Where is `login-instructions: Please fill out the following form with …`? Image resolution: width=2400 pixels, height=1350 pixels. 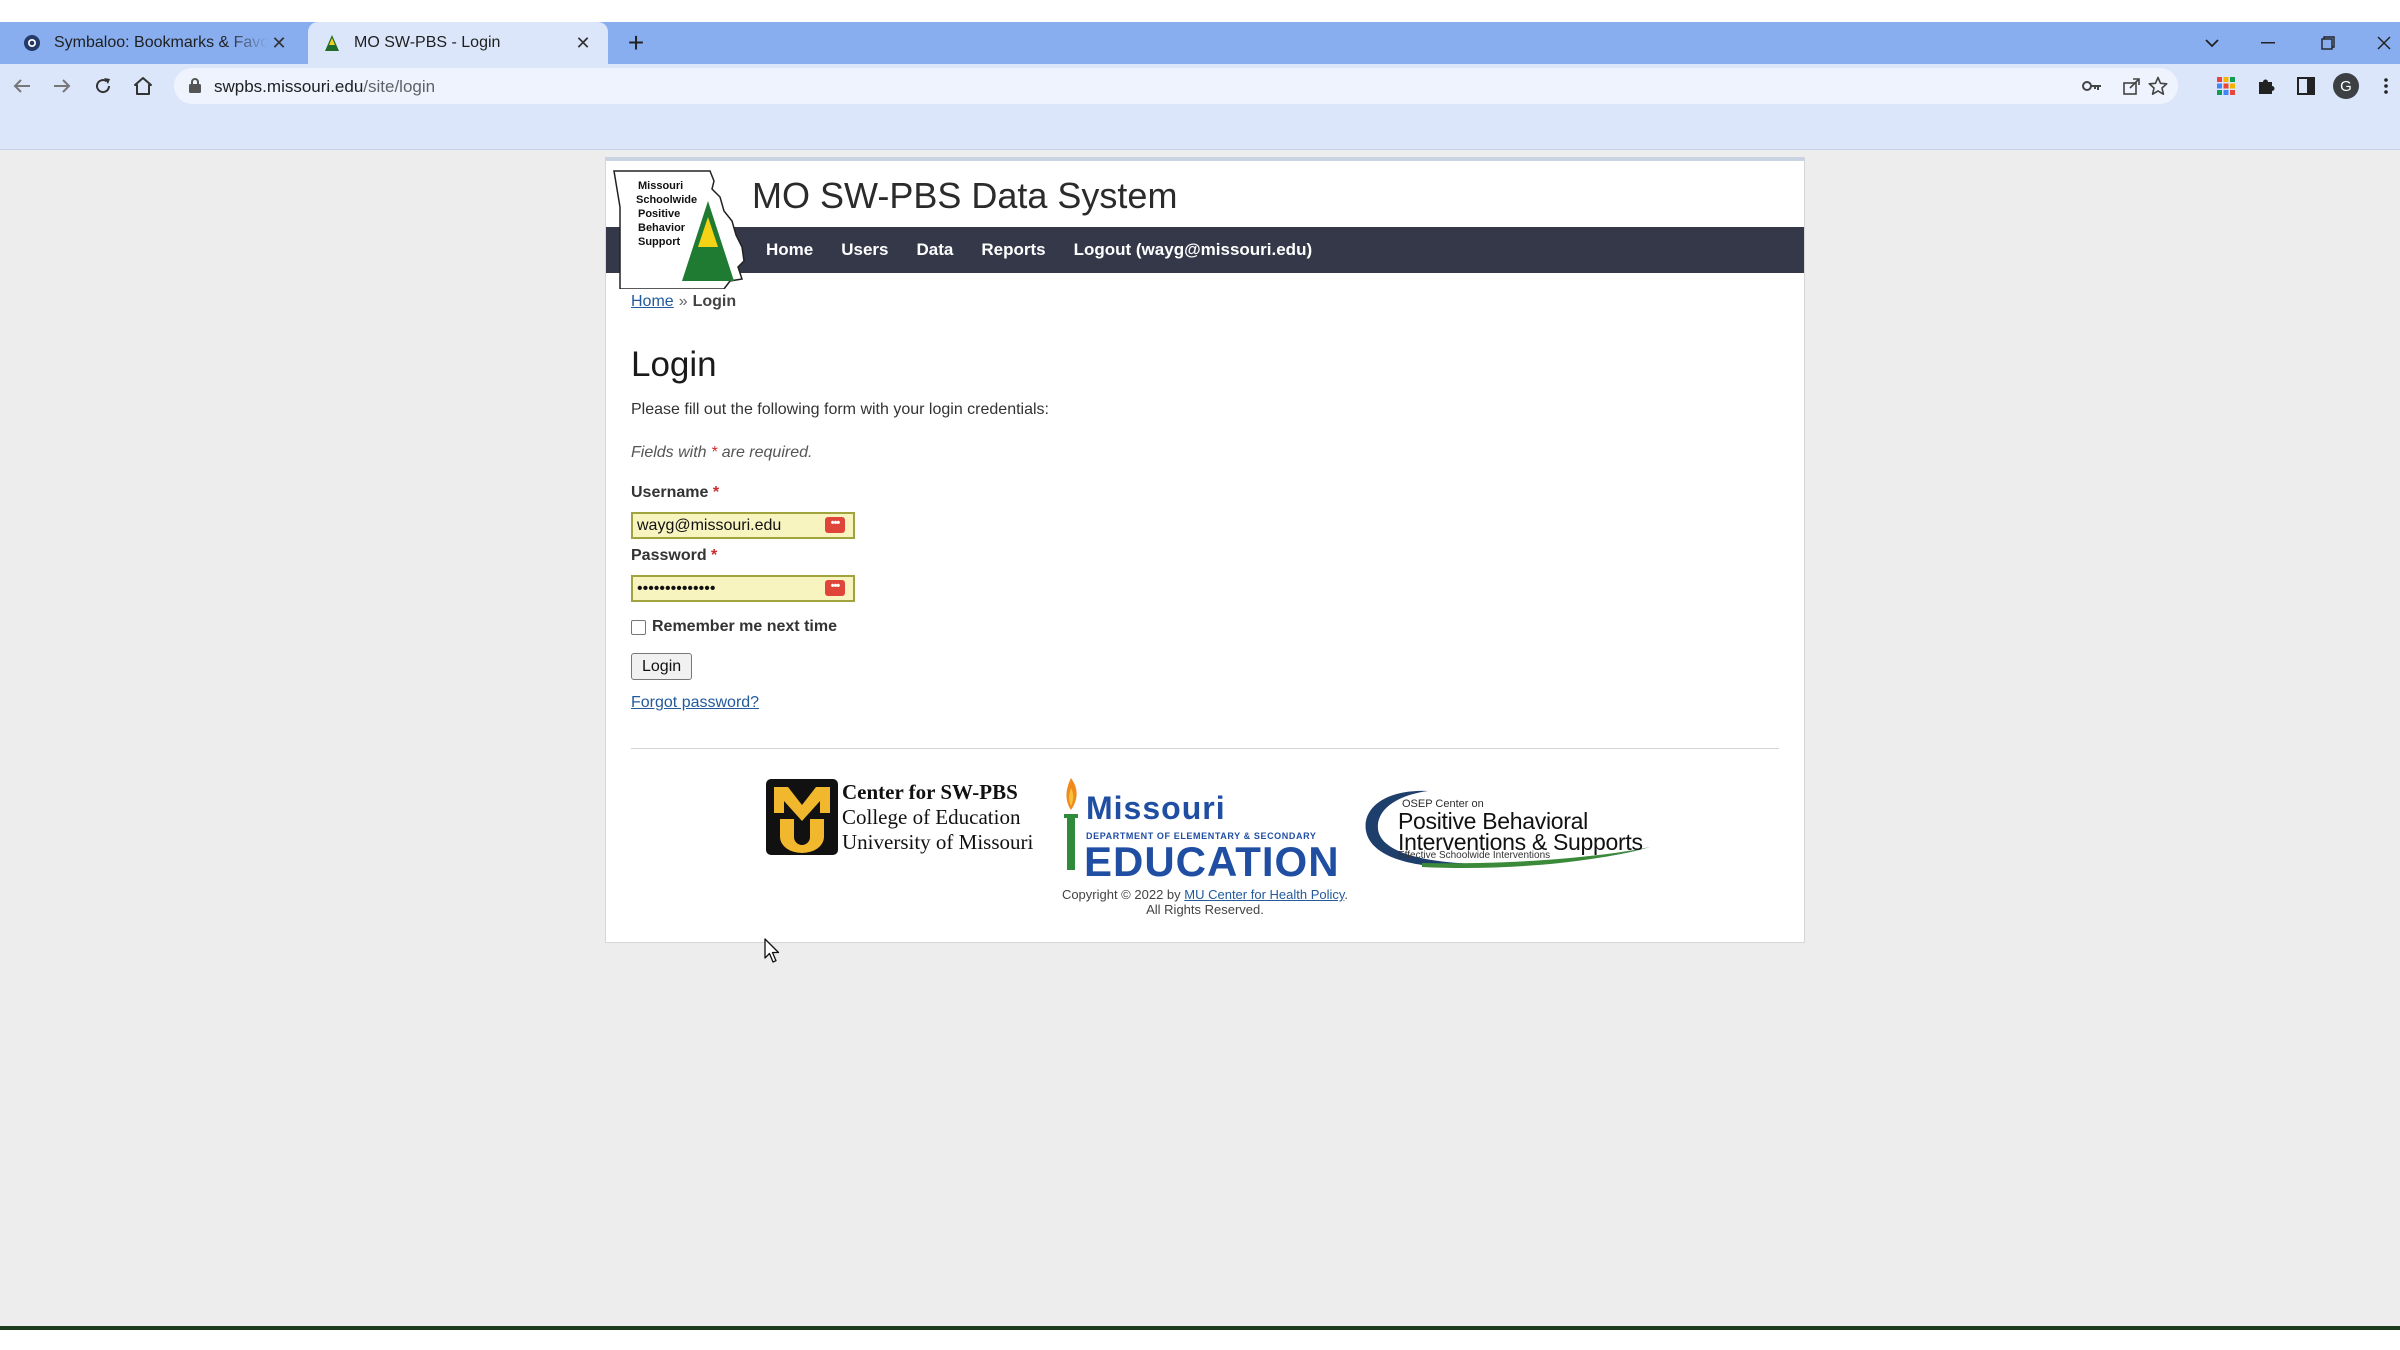 login-instructions: Please fill out the following form with … is located at coordinates (840, 409).